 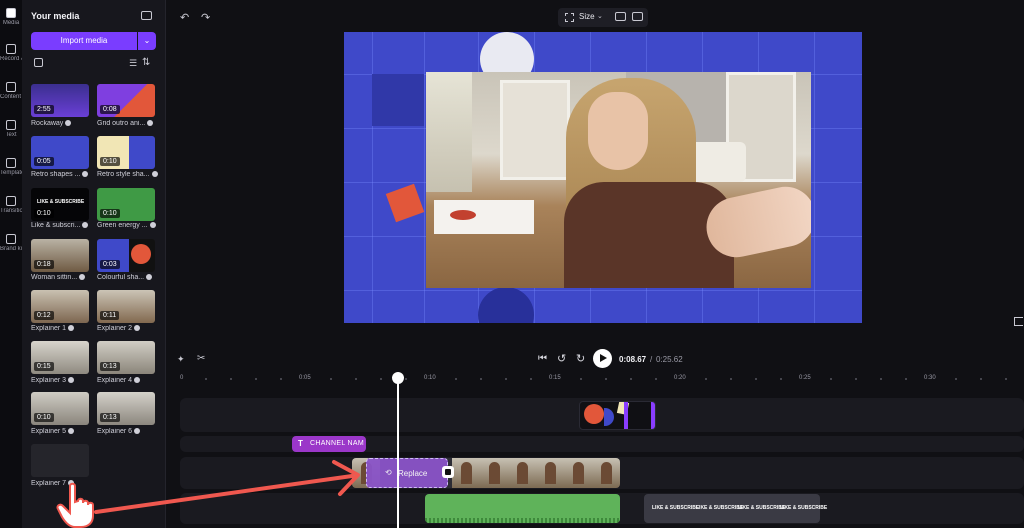 I want to click on replace-drop-target: ⟲ Replace, so click(x=407, y=473).